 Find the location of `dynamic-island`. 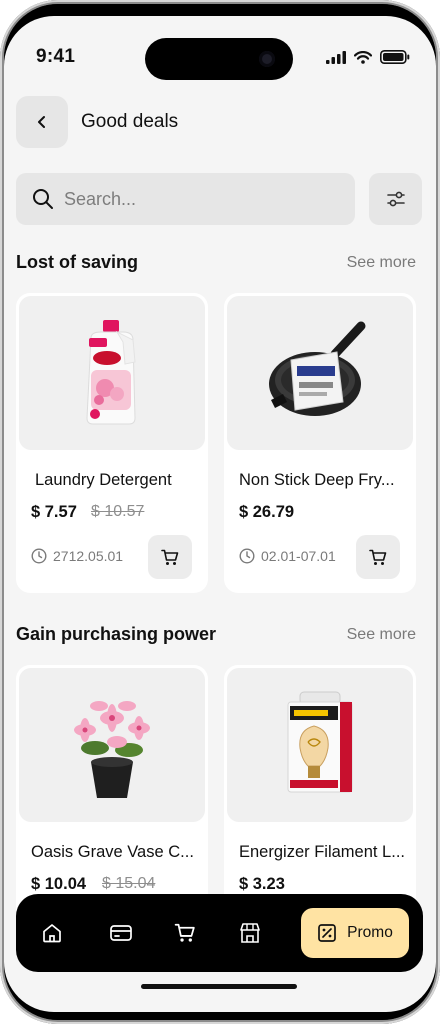

dynamic-island is located at coordinates (219, 59).